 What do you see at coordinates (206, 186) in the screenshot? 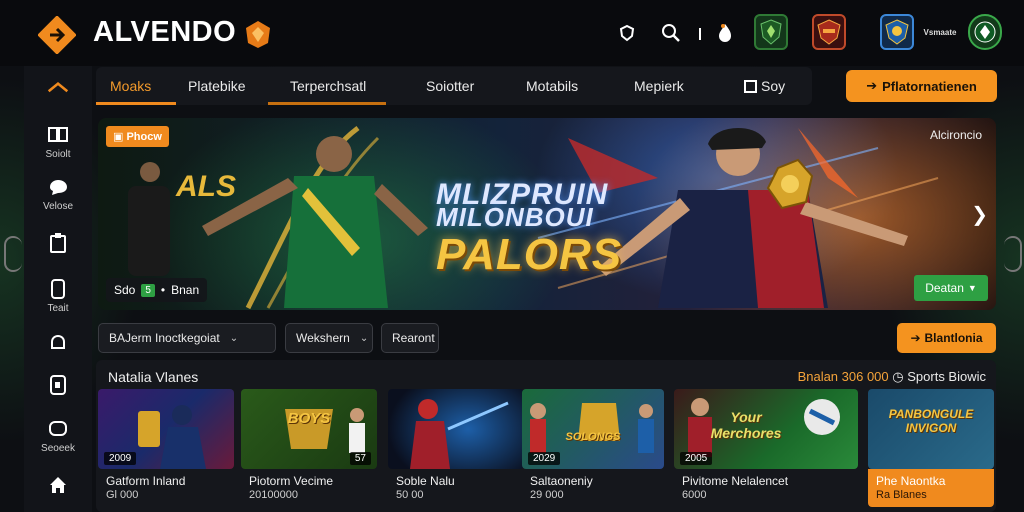
I see `hero-side-text: ALS` at bounding box center [206, 186].